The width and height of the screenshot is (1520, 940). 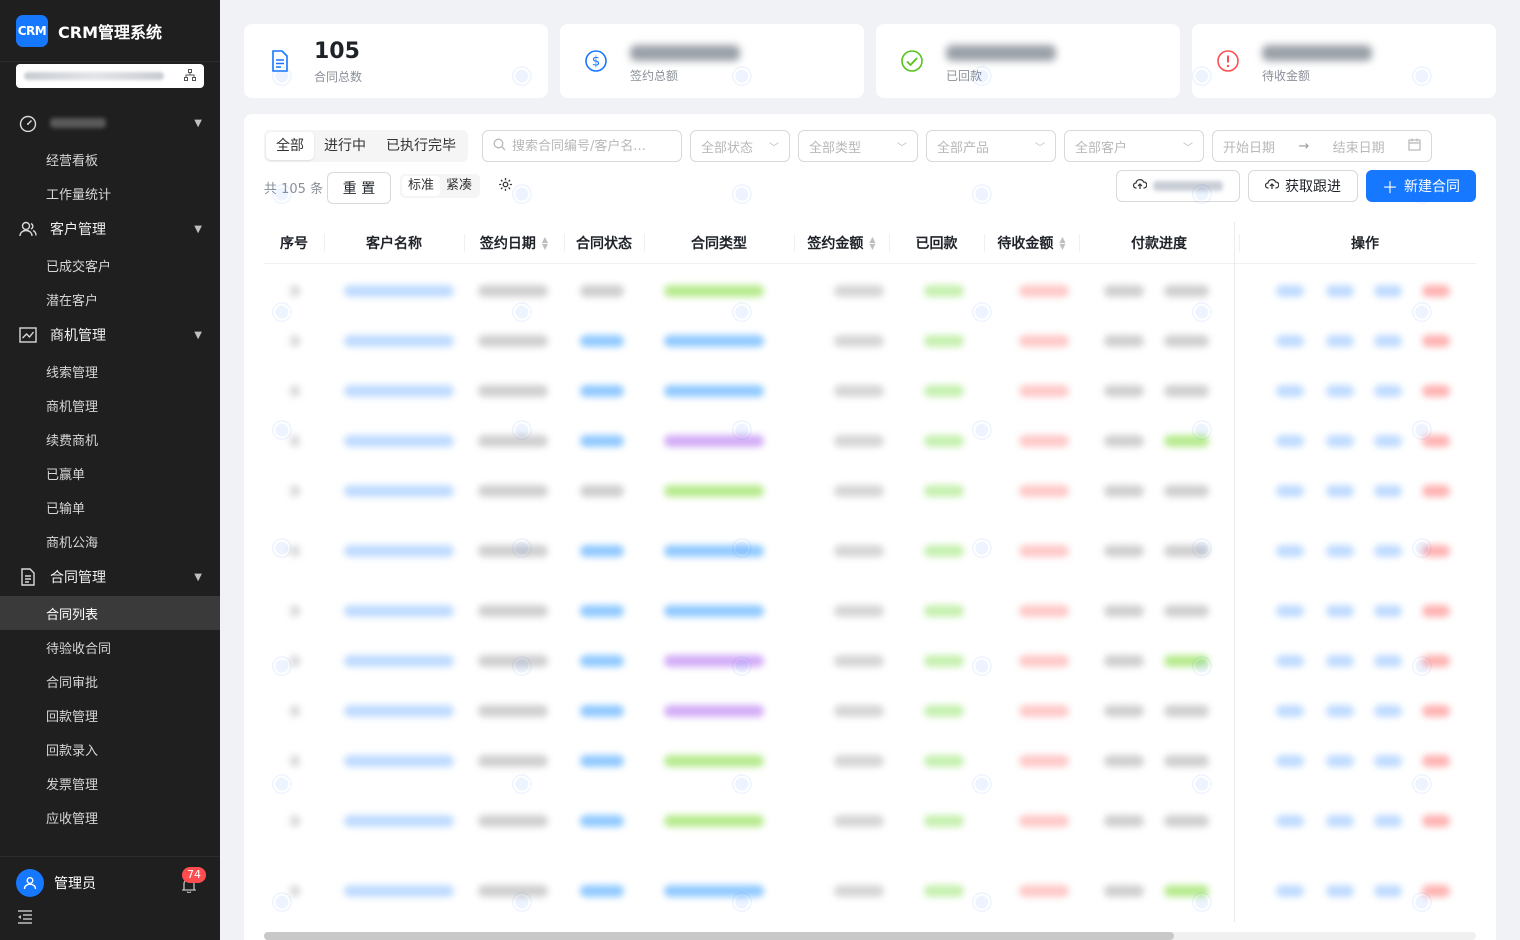 What do you see at coordinates (359, 188) in the screenshot?
I see `reset-button: 重 置` at bounding box center [359, 188].